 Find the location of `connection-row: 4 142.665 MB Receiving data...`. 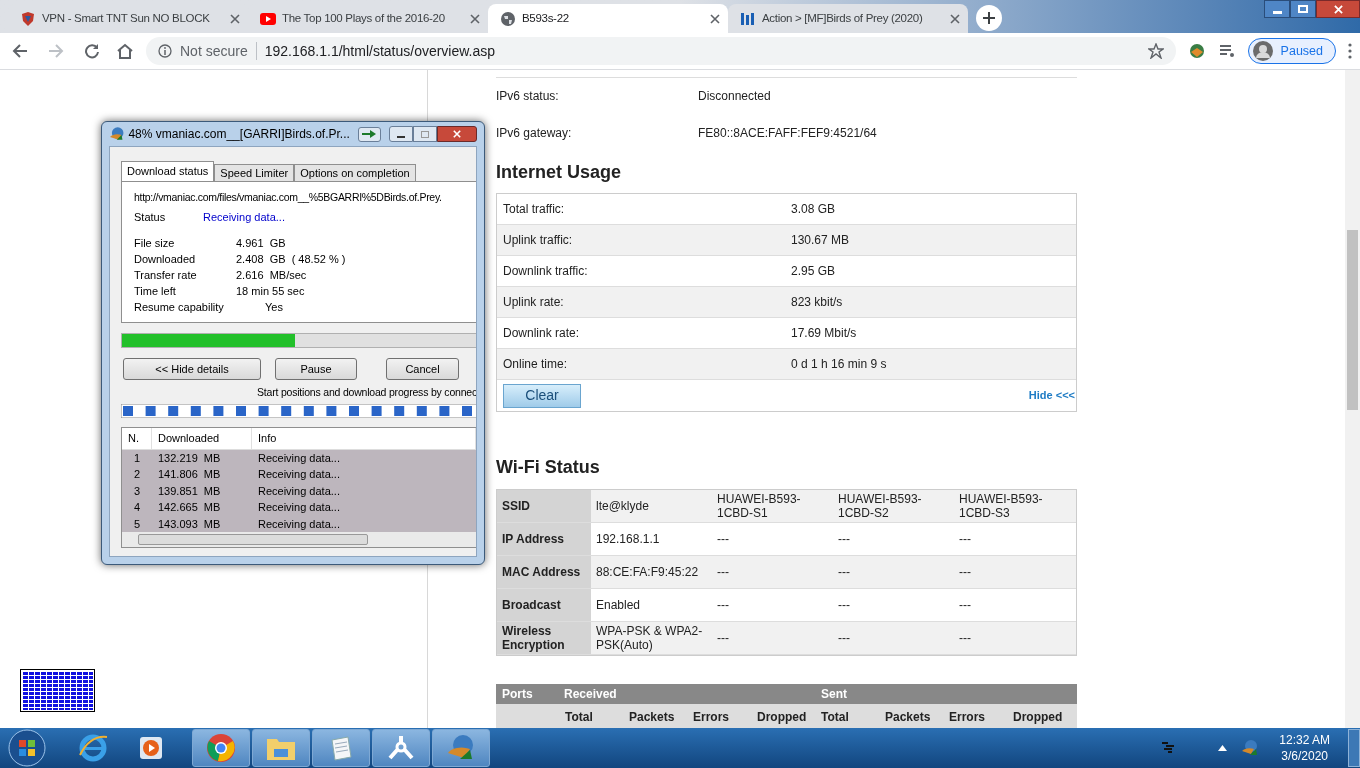

connection-row: 4 142.665 MB Receiving data... is located at coordinates (299, 507).